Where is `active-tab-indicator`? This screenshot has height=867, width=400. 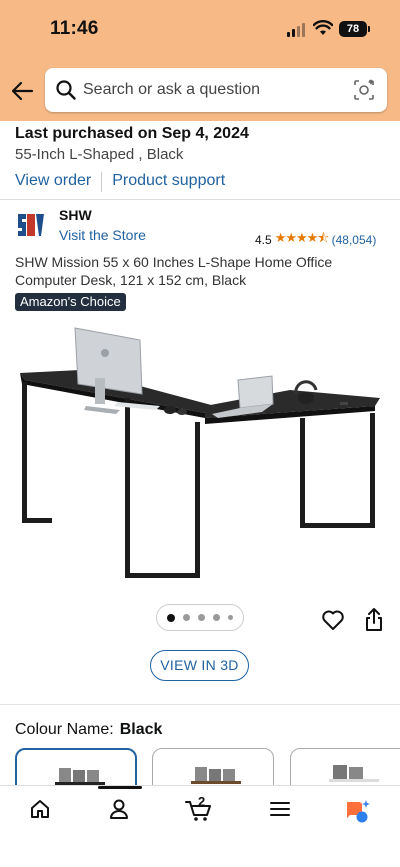
active-tab-indicator is located at coordinates (120, 787).